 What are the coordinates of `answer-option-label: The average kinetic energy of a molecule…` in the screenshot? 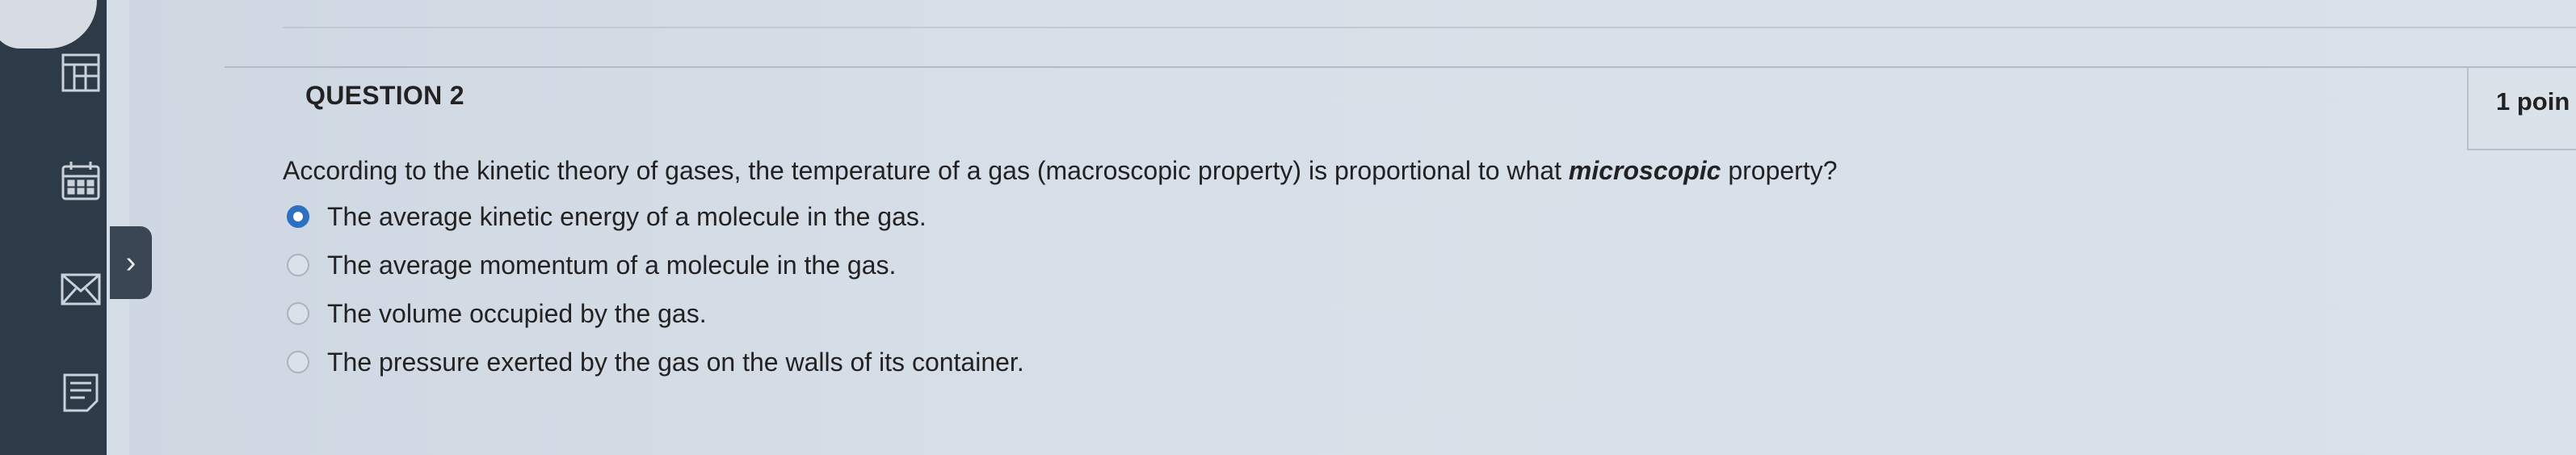 It's located at (627, 216).